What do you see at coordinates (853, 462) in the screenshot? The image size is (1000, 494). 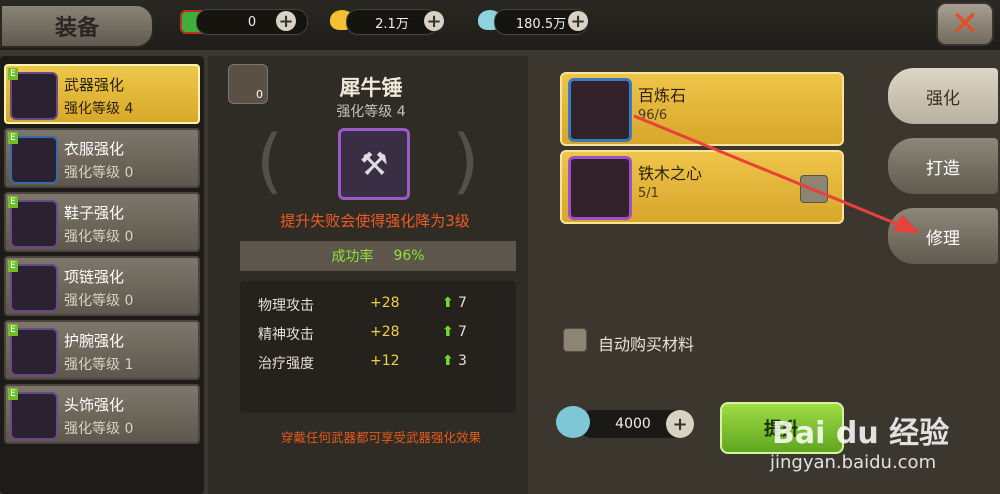 I see `watermark-url: jingyan.baidu.com` at bounding box center [853, 462].